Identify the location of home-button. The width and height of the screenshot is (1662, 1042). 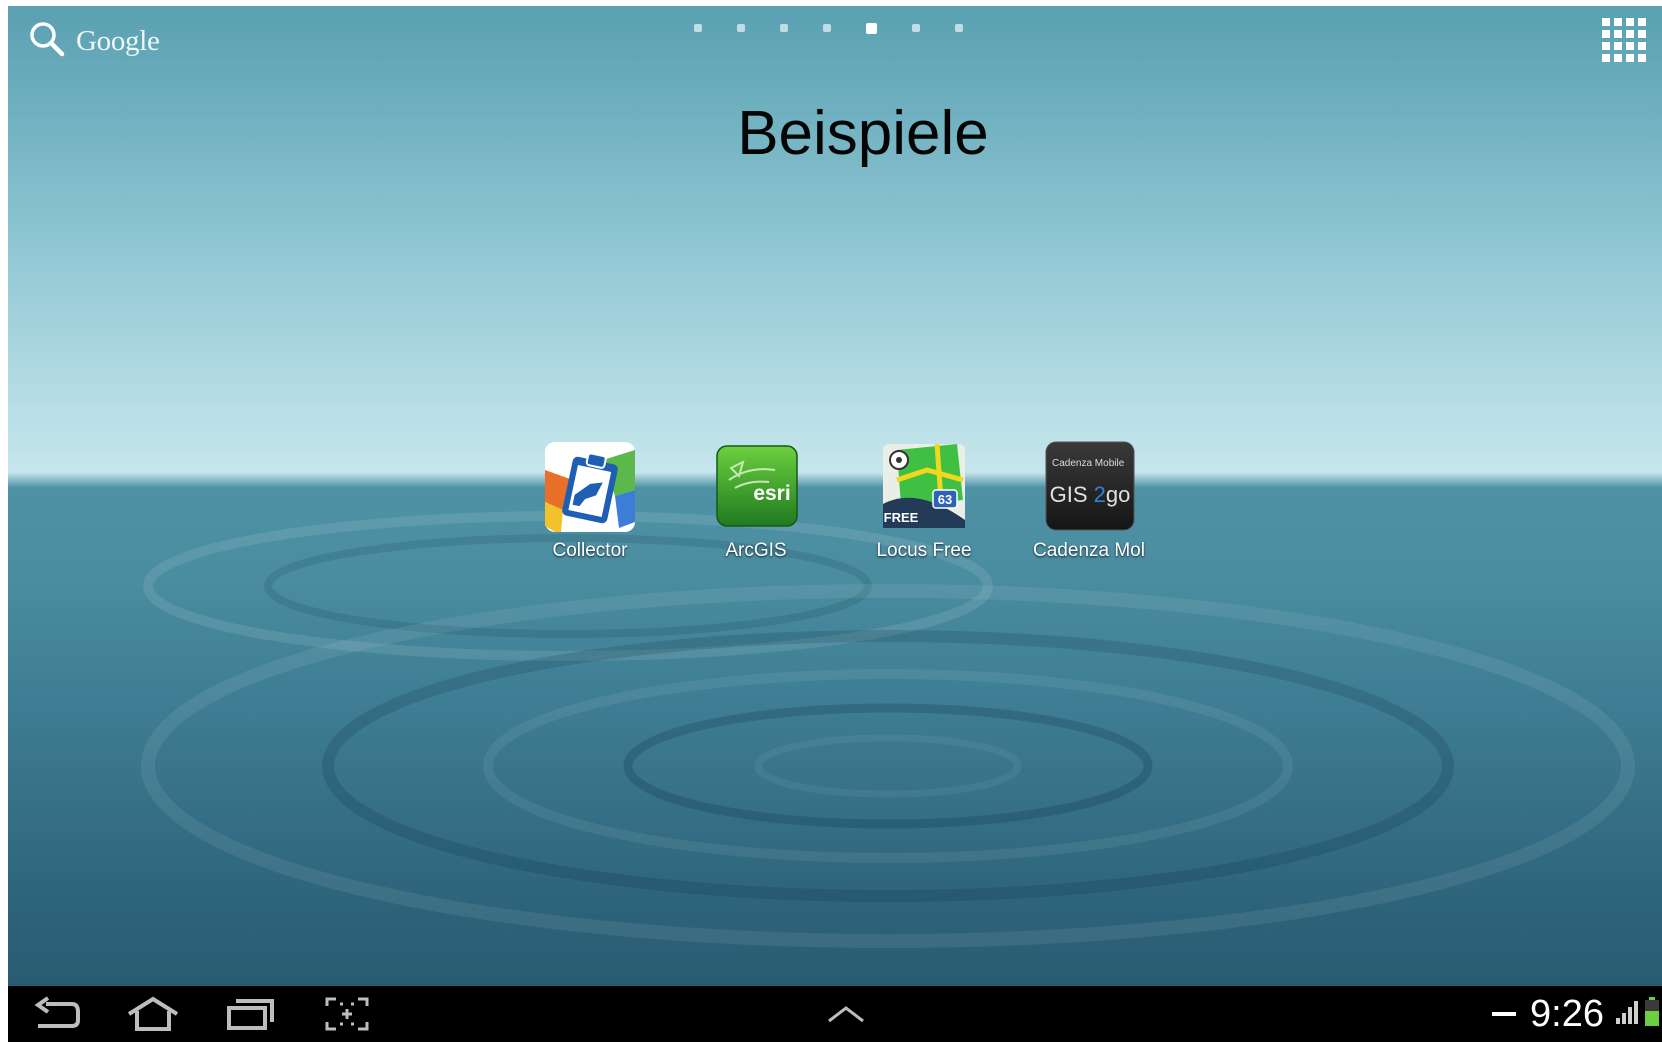
(153, 1016).